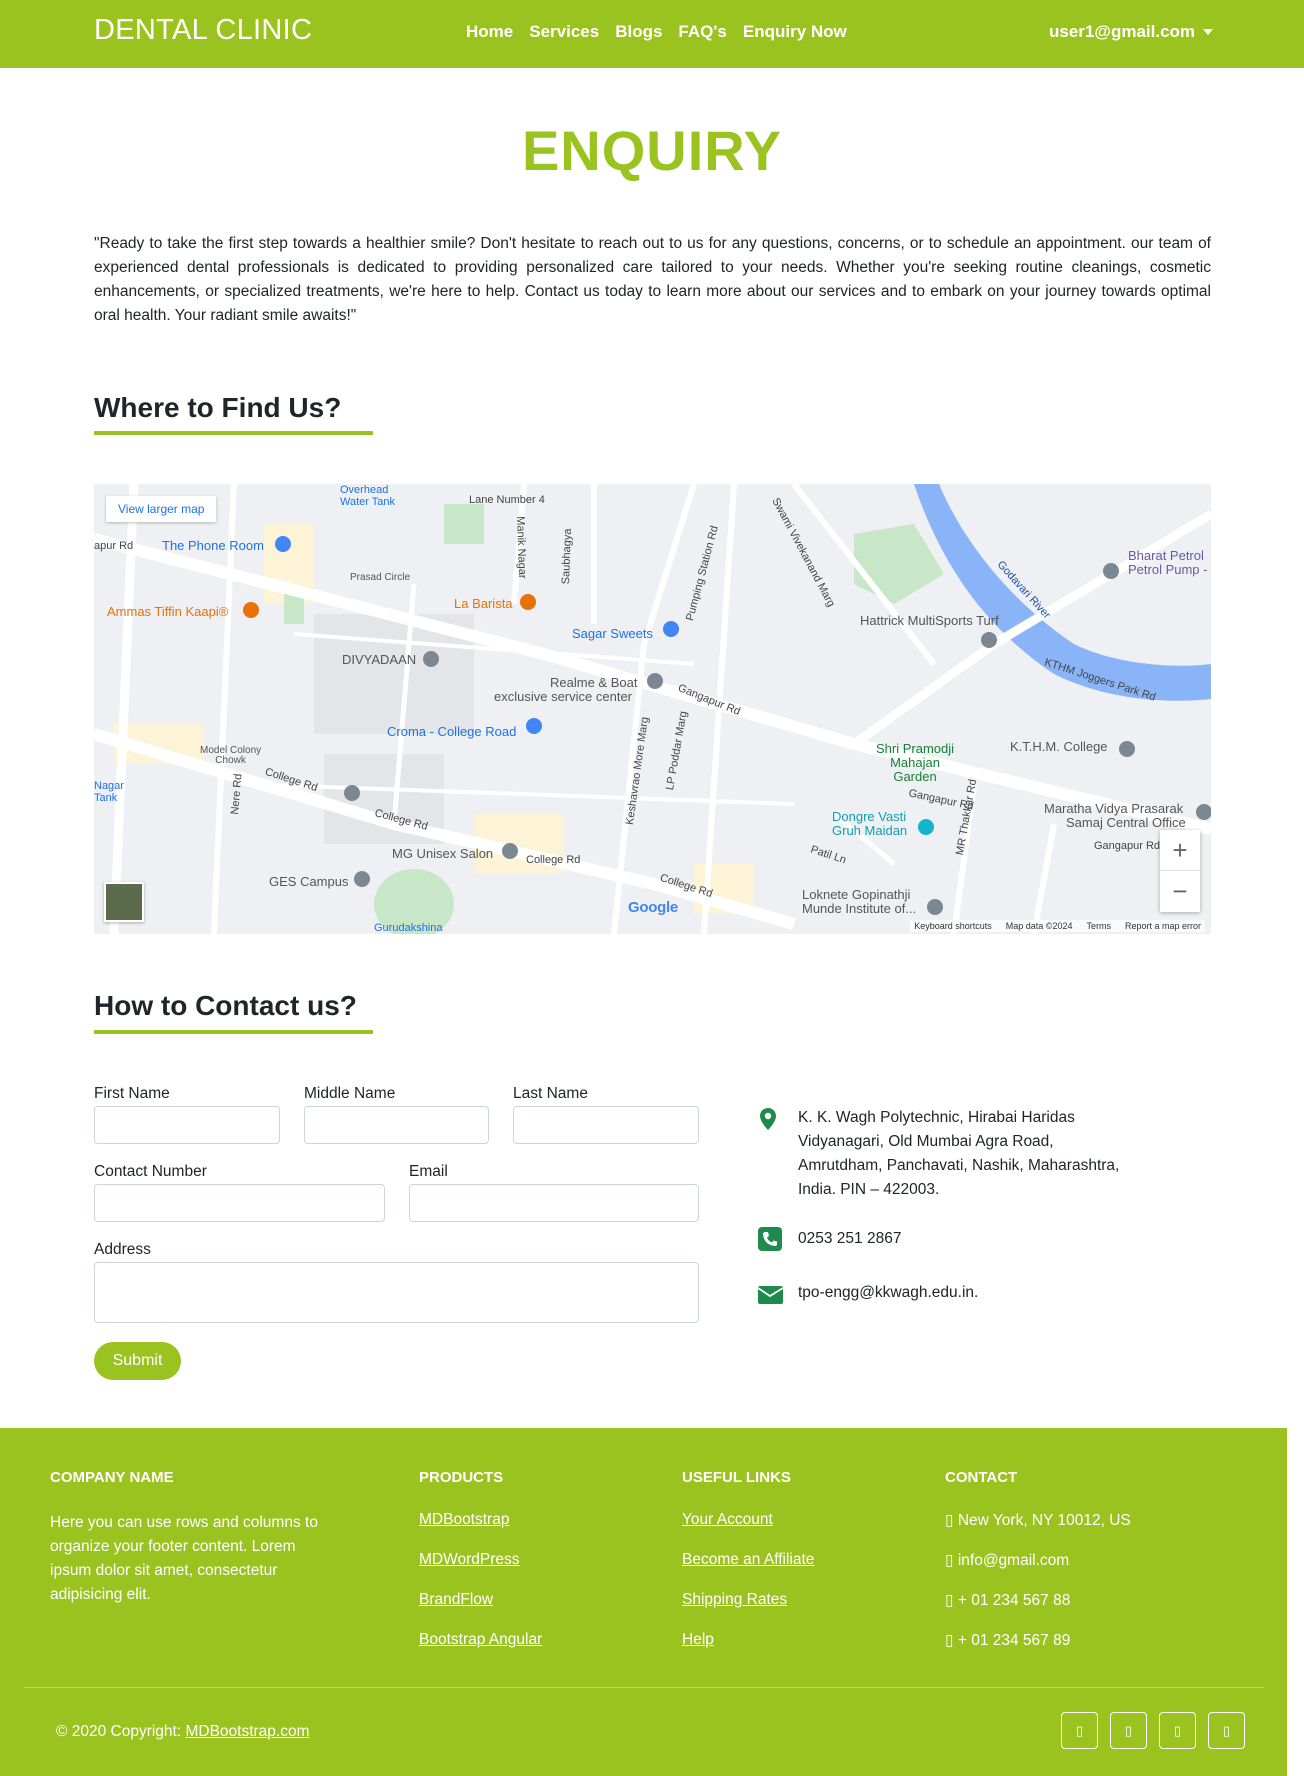 This screenshot has width=1304, height=1776. Describe the element at coordinates (1168, 569) in the screenshot. I see `map-label-bharat-sub: Petrol Pump -` at that location.